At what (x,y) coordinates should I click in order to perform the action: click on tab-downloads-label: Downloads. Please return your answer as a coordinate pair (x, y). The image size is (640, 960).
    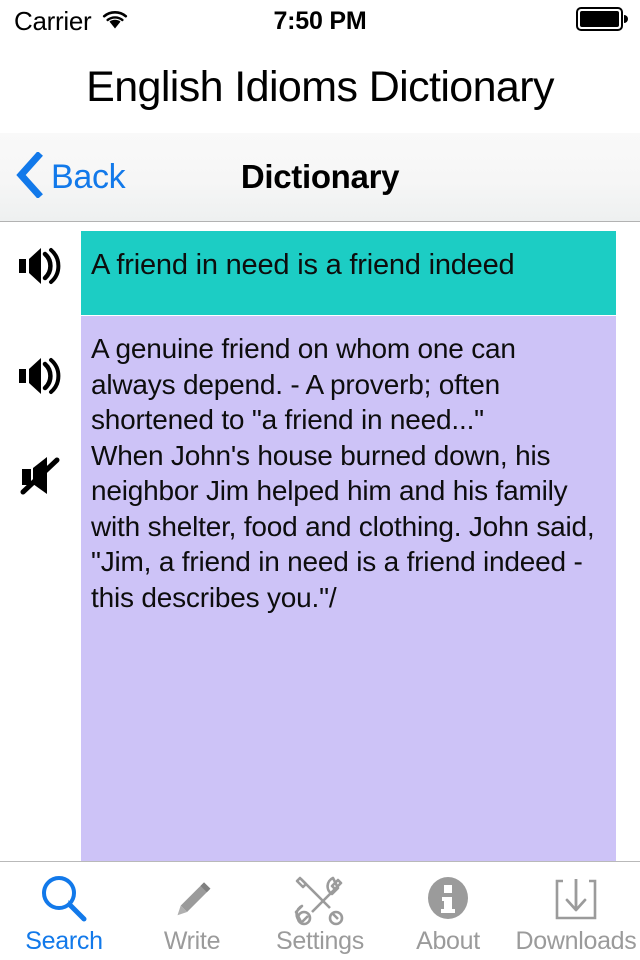
    Looking at the image, I should click on (576, 941).